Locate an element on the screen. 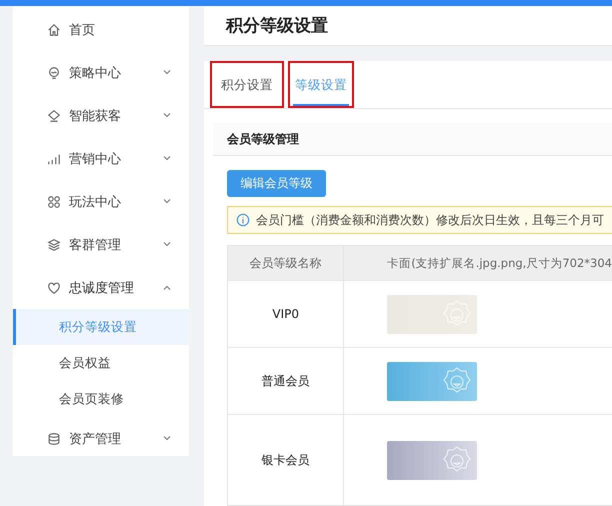  column-header: 卡面(支持扩展名.jpg.png,尺寸为702*304 is located at coordinates (499, 263).